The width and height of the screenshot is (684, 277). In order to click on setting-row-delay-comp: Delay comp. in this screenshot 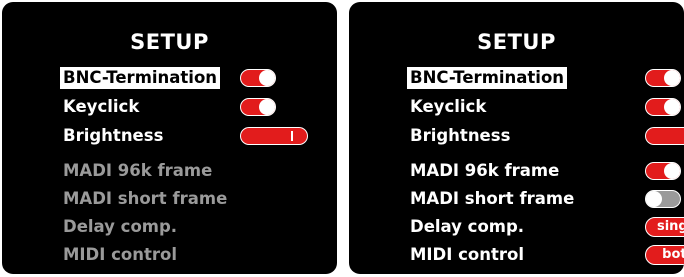, I will do `click(195, 227)`.